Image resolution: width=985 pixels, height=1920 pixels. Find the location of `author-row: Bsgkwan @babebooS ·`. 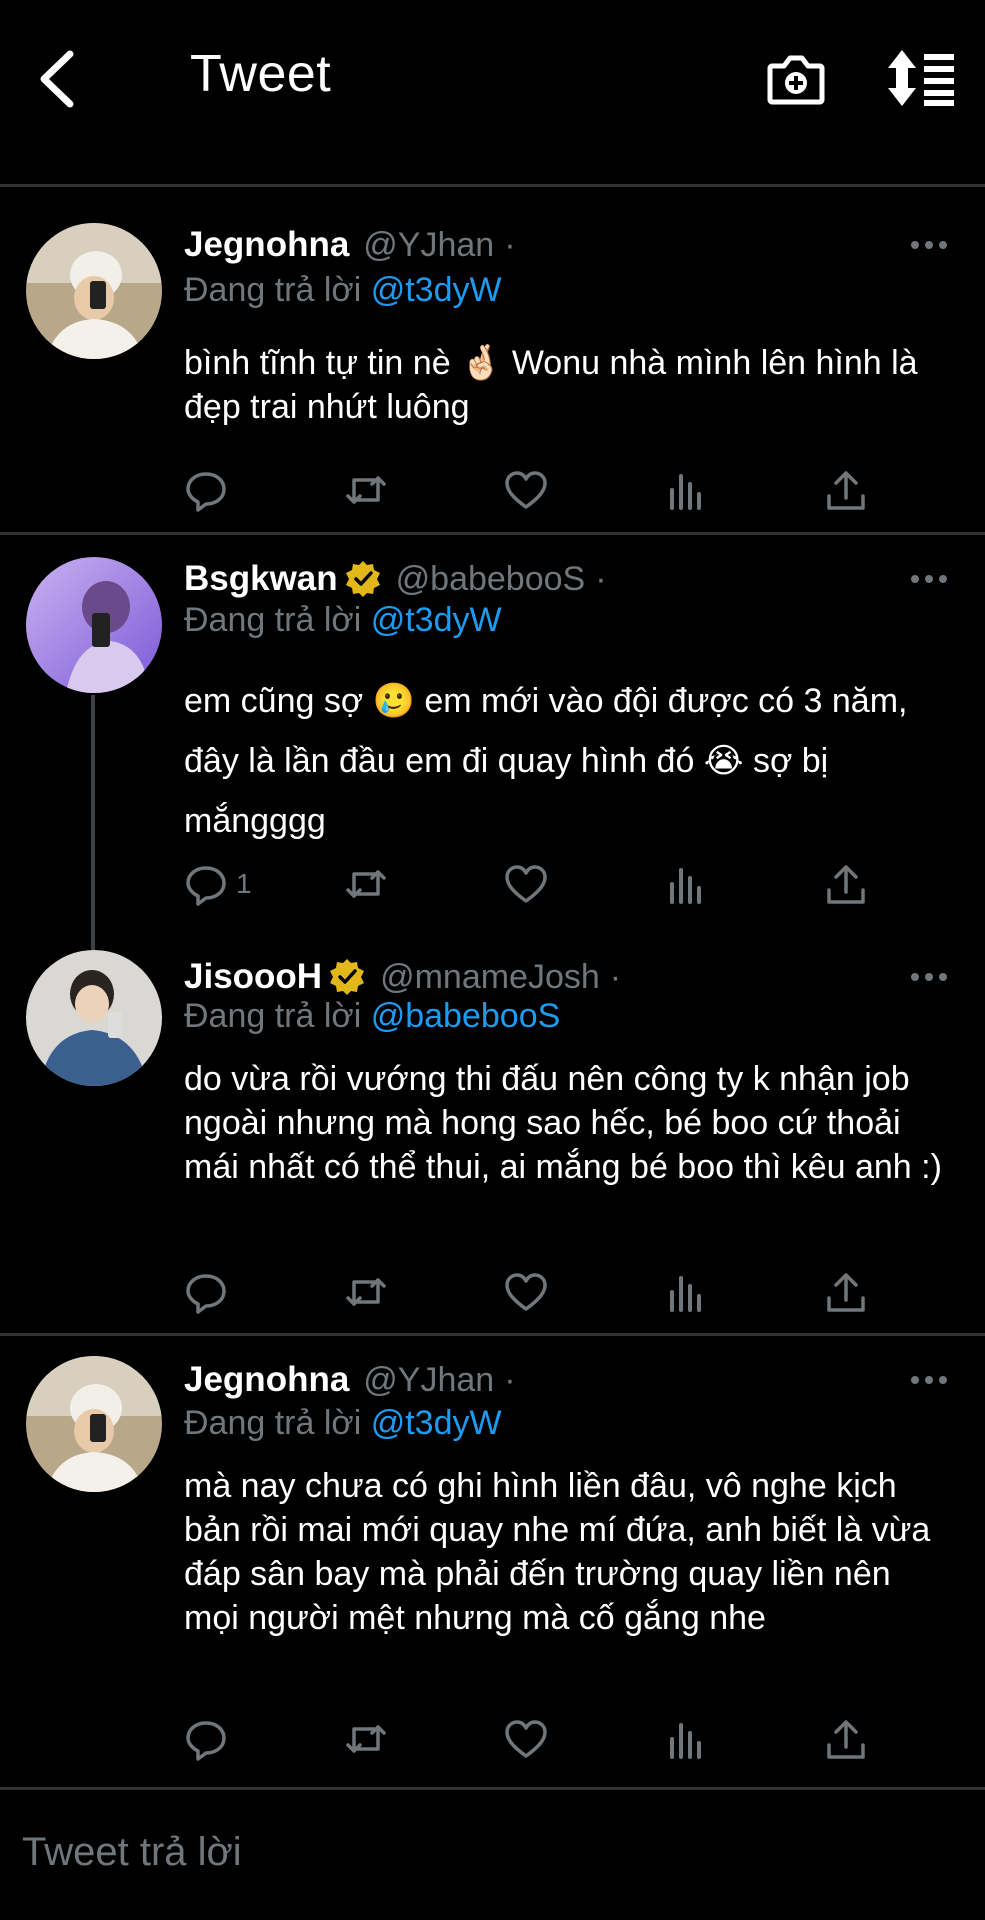

author-row: Bsgkwan @babebooS · is located at coordinates (395, 579).